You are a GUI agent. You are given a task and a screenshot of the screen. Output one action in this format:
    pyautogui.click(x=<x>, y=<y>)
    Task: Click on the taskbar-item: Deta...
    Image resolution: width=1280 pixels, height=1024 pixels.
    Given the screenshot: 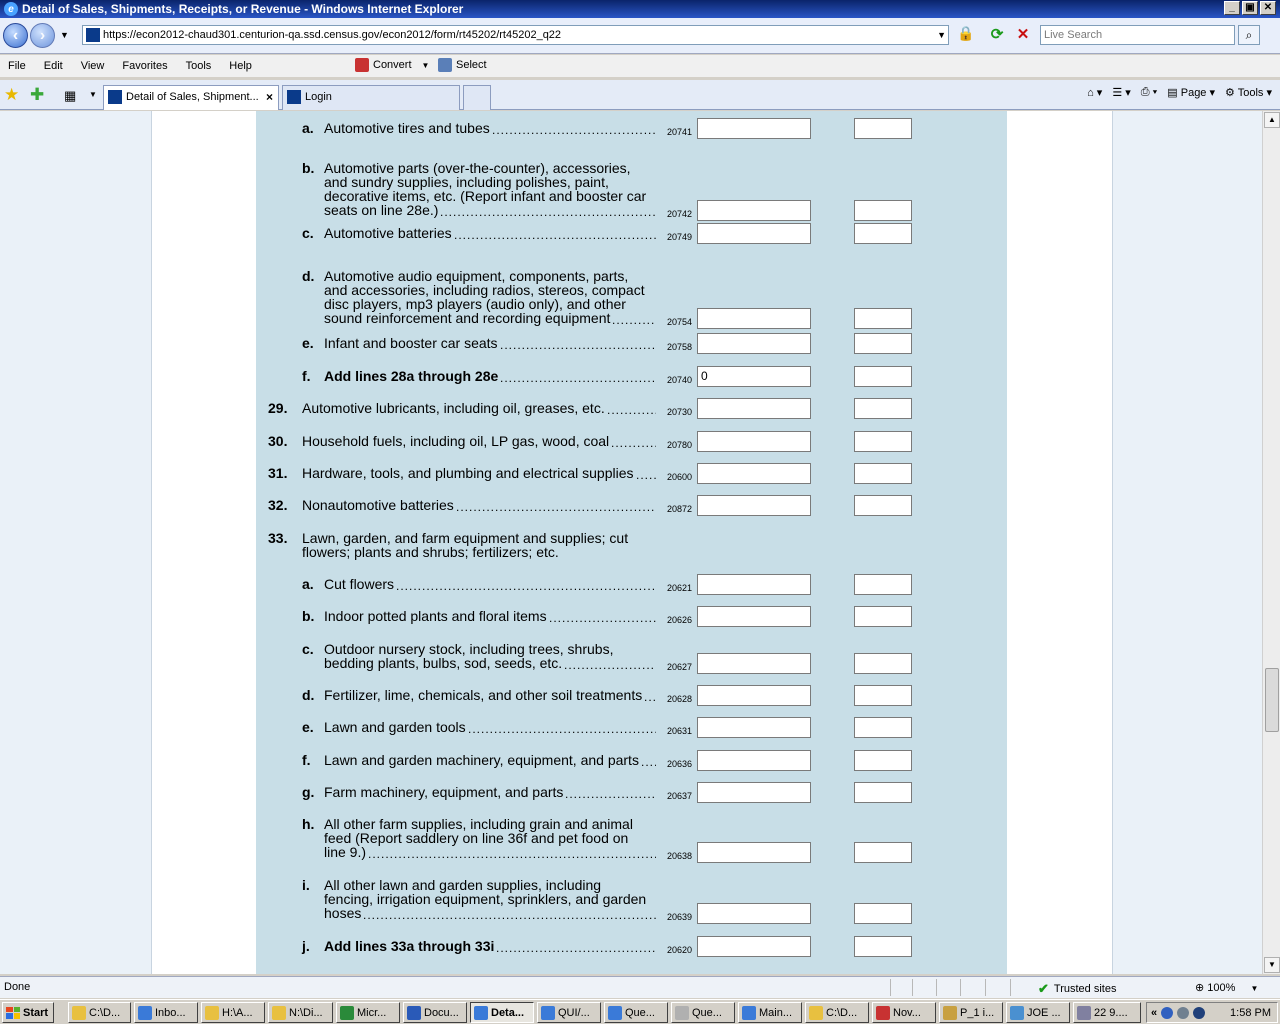 What is the action you would take?
    pyautogui.click(x=502, y=1012)
    